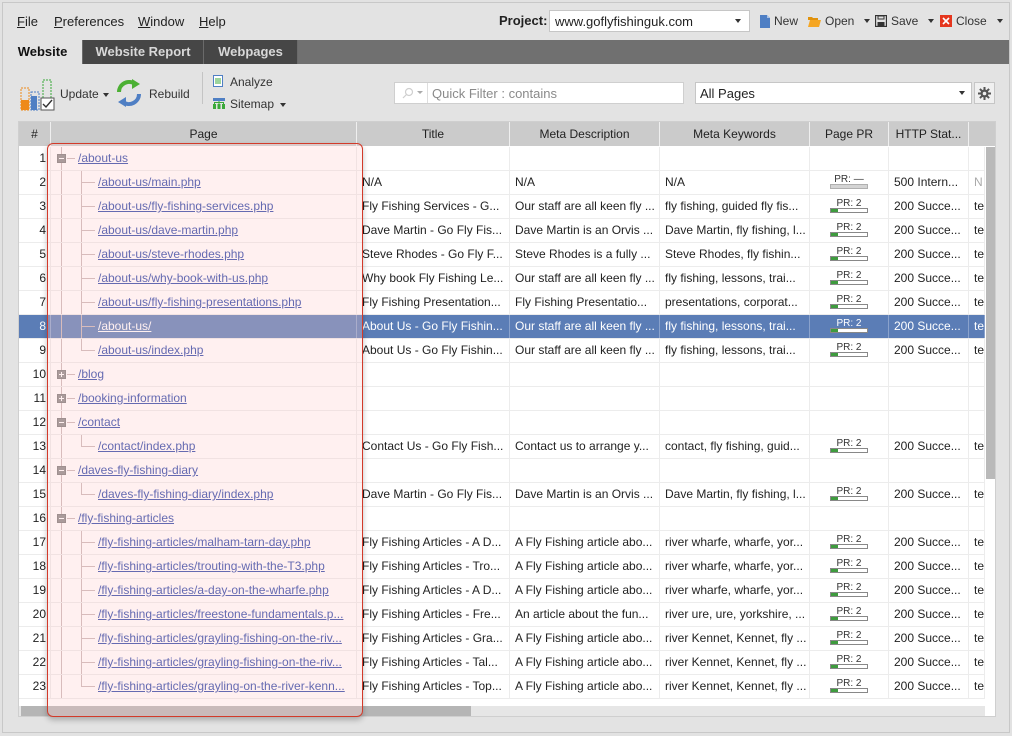  What do you see at coordinates (554, 93) in the screenshot?
I see `quick-filter-input` at bounding box center [554, 93].